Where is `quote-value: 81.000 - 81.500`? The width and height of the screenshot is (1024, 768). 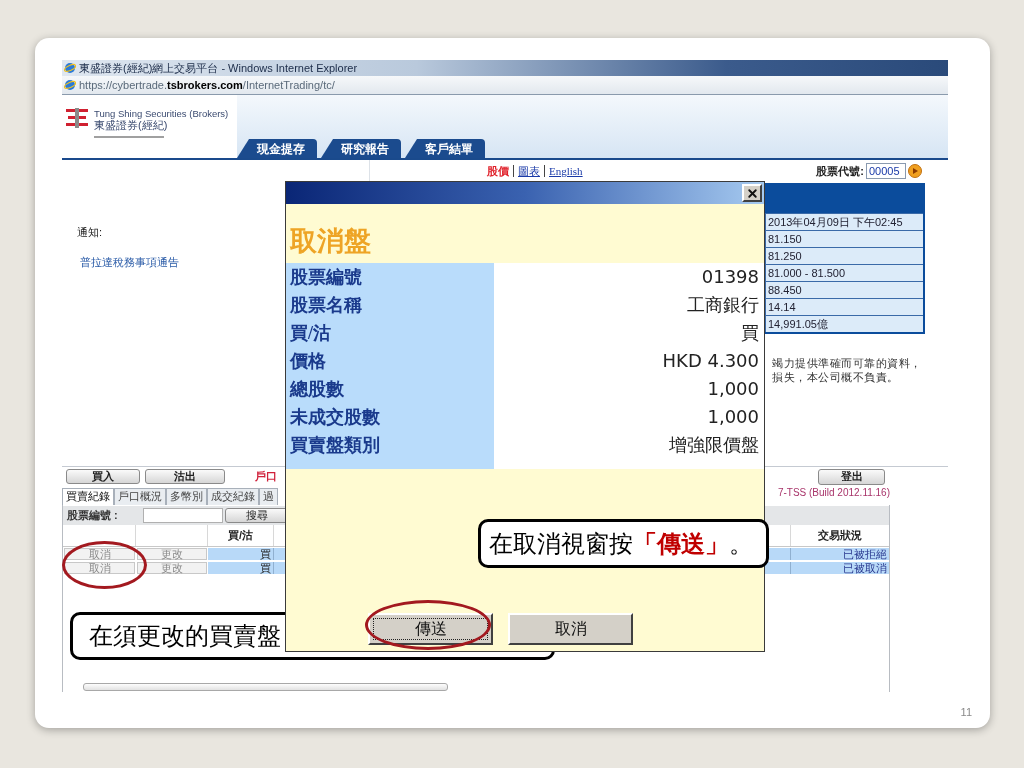
quote-value: 81.000 - 81.500 is located at coordinates (844, 272).